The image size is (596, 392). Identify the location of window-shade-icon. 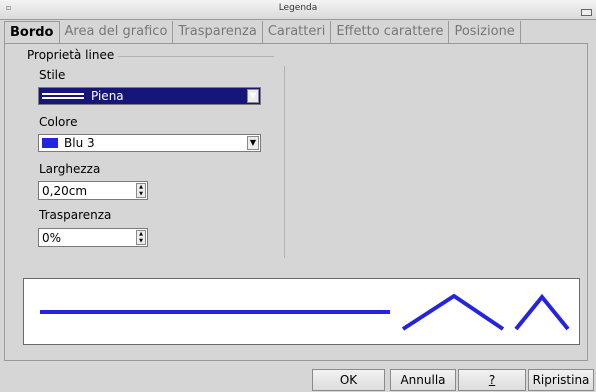
(586, 12).